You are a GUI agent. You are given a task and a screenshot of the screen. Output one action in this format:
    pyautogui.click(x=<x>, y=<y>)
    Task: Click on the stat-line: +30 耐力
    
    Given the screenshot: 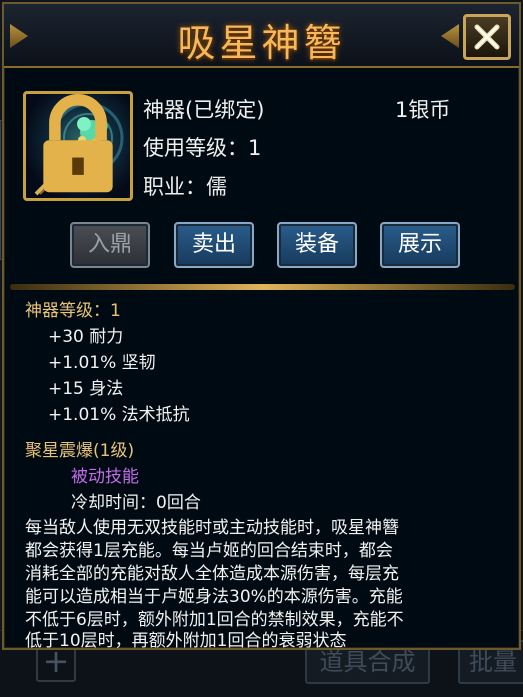 What is the action you would take?
    pyautogui.click(x=86, y=337)
    